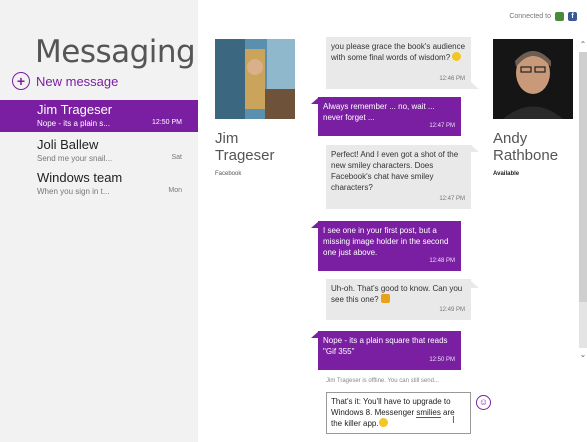 This screenshot has height=442, width=587. I want to click on contact-name-left: Jim Trageser, so click(244, 147).